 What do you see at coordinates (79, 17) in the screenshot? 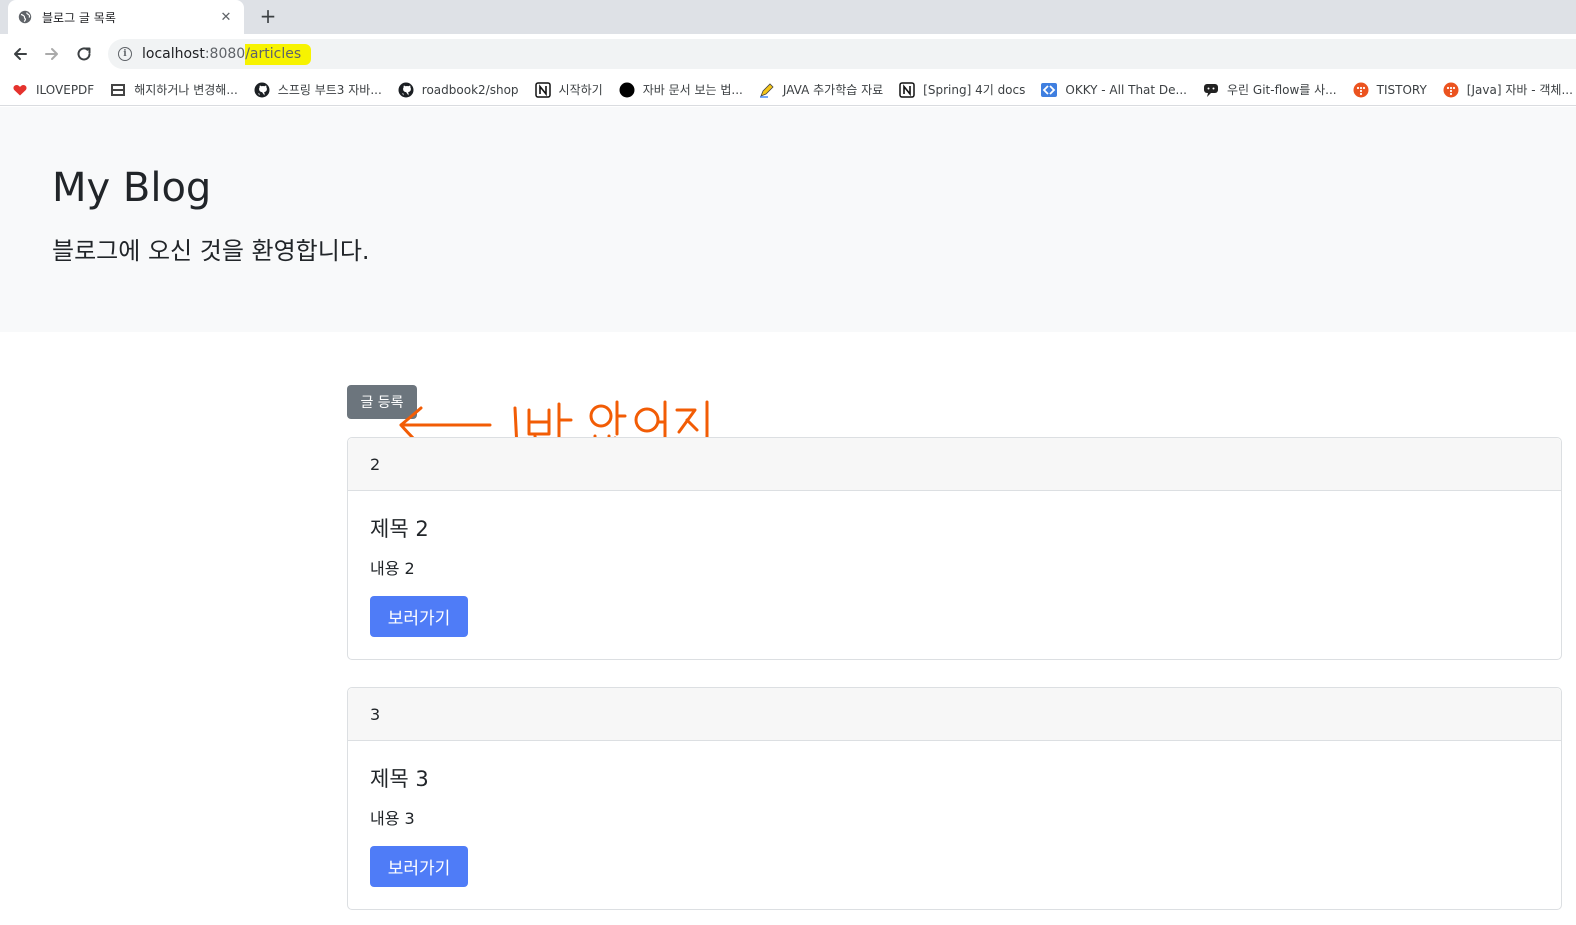
I see `tab-title: 블로그 글 목록` at bounding box center [79, 17].